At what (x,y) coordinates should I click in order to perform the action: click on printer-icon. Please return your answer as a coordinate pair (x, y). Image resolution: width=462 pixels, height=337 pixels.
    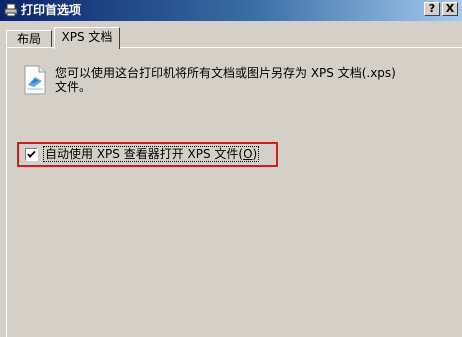
    Looking at the image, I should click on (11, 10).